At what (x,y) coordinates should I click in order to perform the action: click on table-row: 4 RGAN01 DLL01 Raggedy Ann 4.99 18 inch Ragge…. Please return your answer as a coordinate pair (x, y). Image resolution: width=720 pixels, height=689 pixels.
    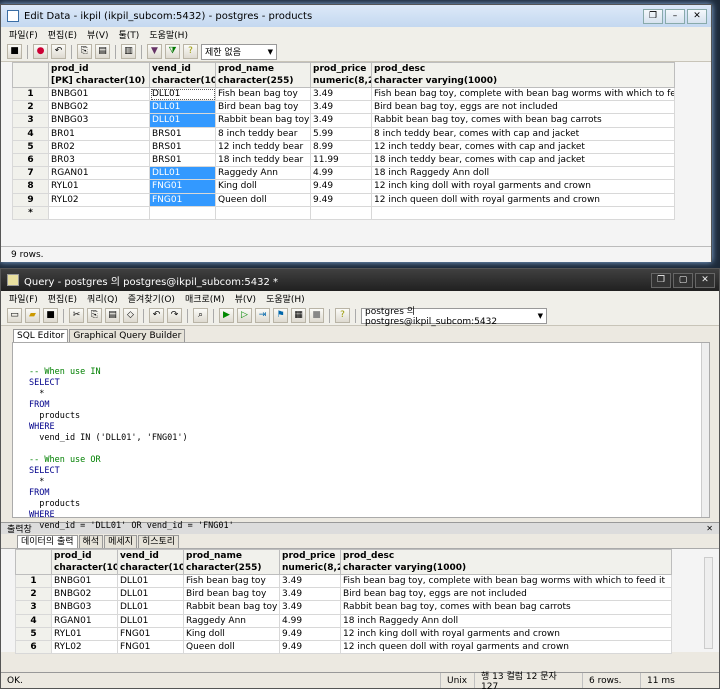
    Looking at the image, I should click on (343, 620).